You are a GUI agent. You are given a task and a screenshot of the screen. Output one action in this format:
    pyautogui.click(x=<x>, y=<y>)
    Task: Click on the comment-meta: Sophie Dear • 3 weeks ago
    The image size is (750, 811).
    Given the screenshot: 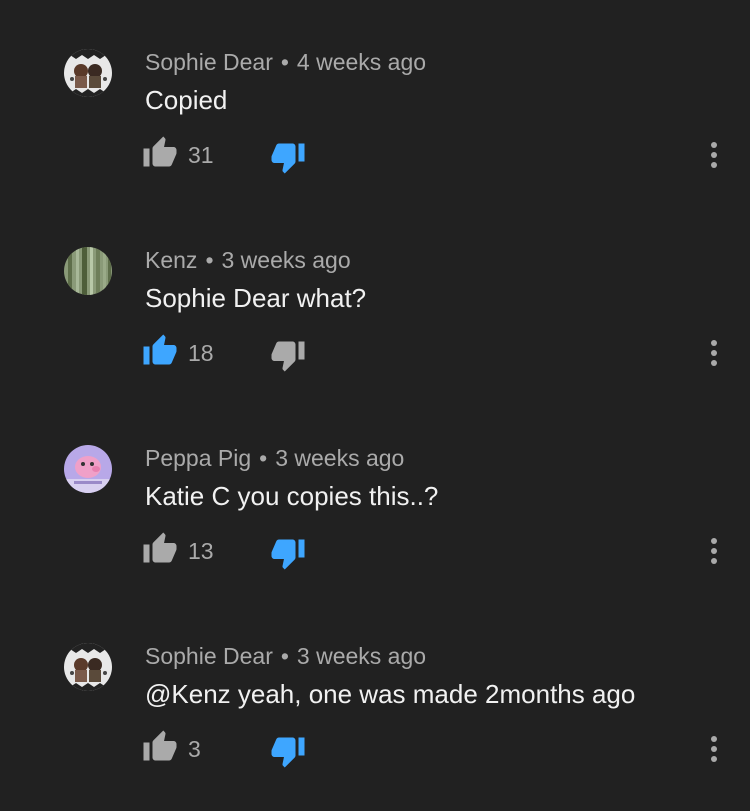 What is the action you would take?
    pyautogui.click(x=285, y=656)
    